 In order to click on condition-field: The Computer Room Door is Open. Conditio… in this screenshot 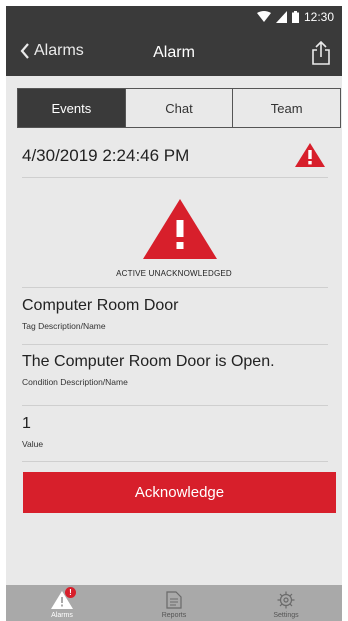, I will do `click(175, 370)`.